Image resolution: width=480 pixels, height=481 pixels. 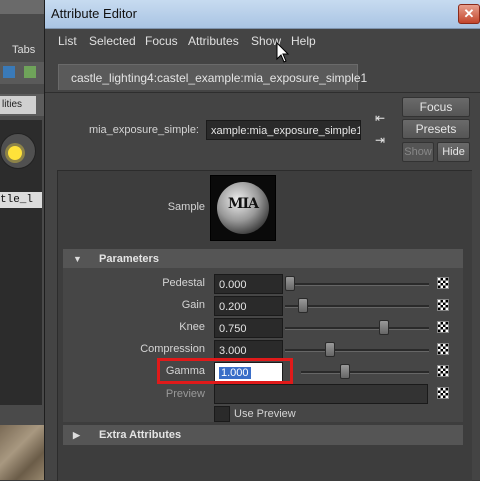 I want to click on parameters-section-header: ▼ Parameters, so click(x=263, y=259).